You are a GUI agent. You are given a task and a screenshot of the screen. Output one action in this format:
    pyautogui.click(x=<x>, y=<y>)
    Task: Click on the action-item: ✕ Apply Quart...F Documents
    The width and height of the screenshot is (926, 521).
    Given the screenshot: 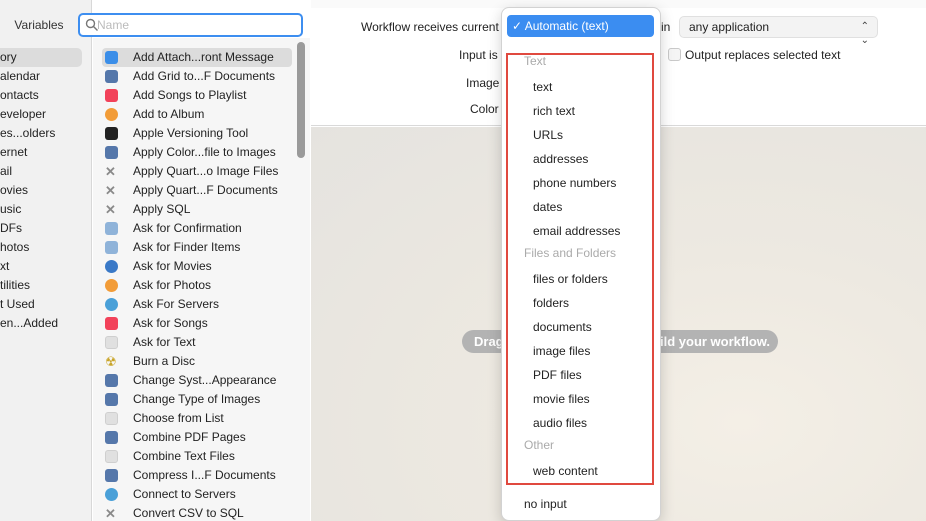 What is the action you would take?
    pyautogui.click(x=197, y=190)
    